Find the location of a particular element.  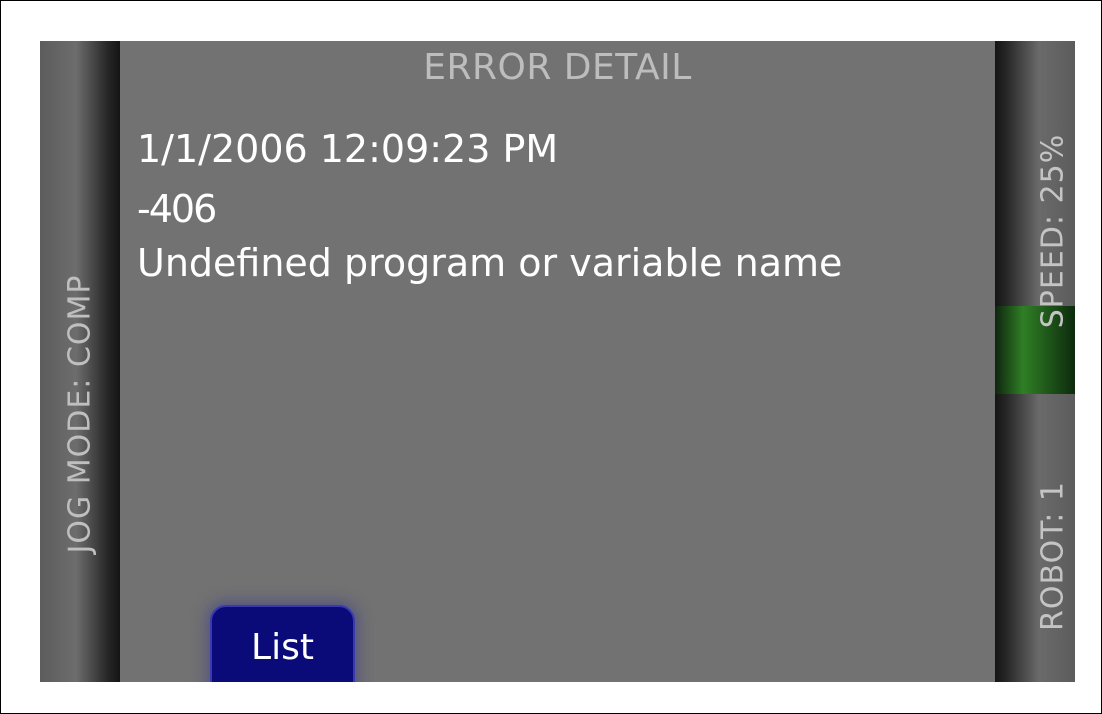

list-button: List is located at coordinates (282, 643).